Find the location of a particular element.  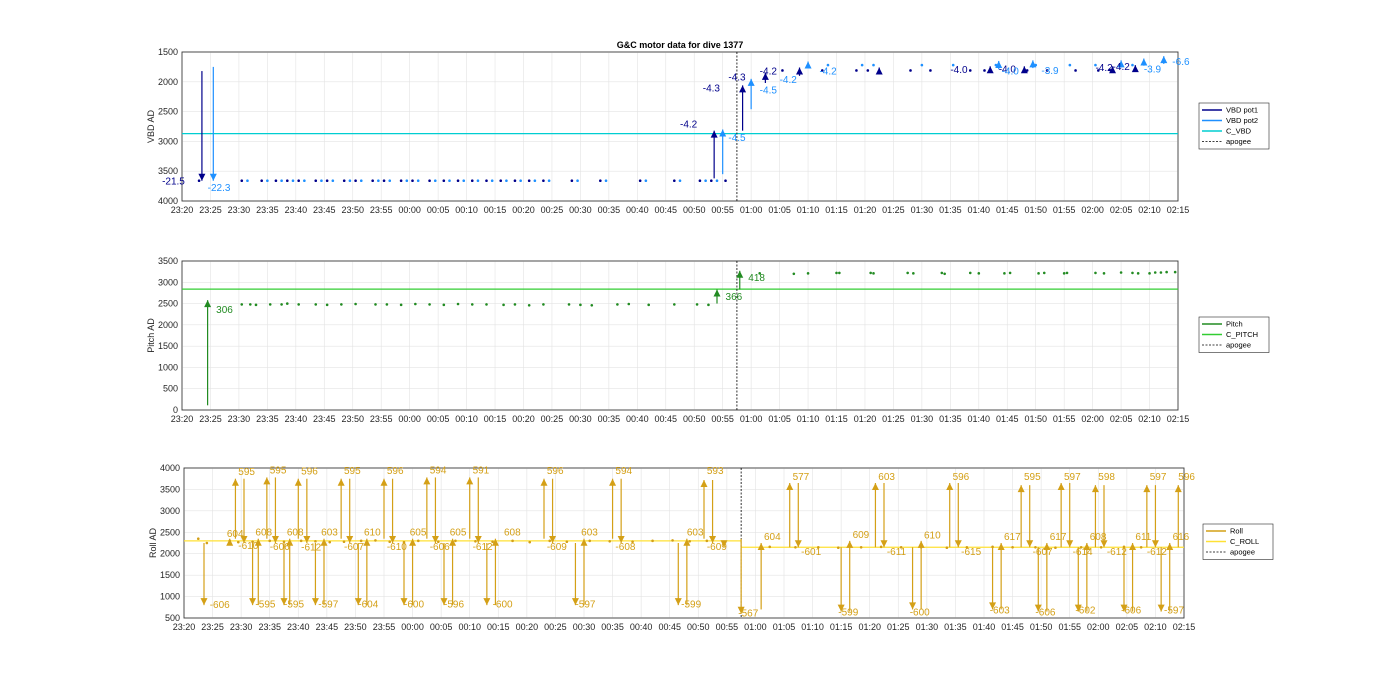

roll-legend-entry: apogee is located at coordinates (1242, 552).